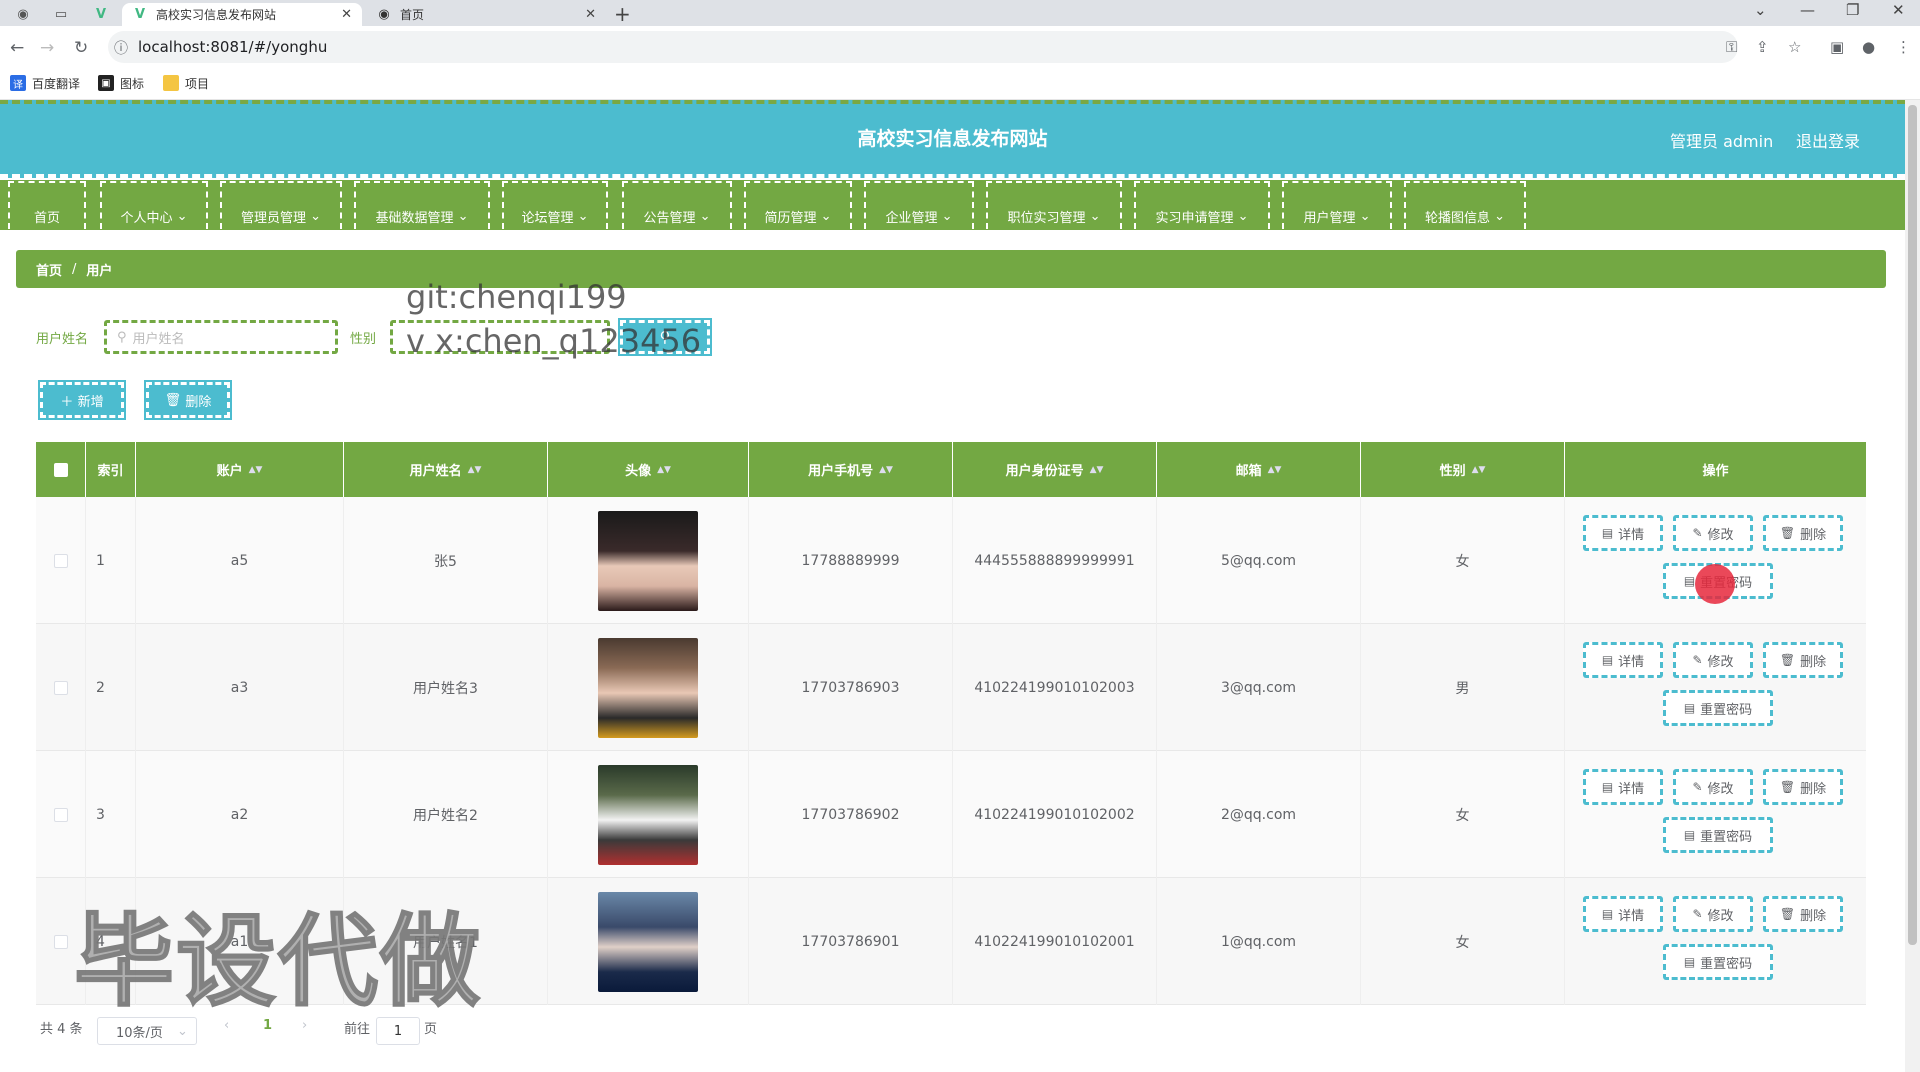 The width and height of the screenshot is (1920, 1072). What do you see at coordinates (304, 1025) in the screenshot?
I see `next-page-icon: ›` at bounding box center [304, 1025].